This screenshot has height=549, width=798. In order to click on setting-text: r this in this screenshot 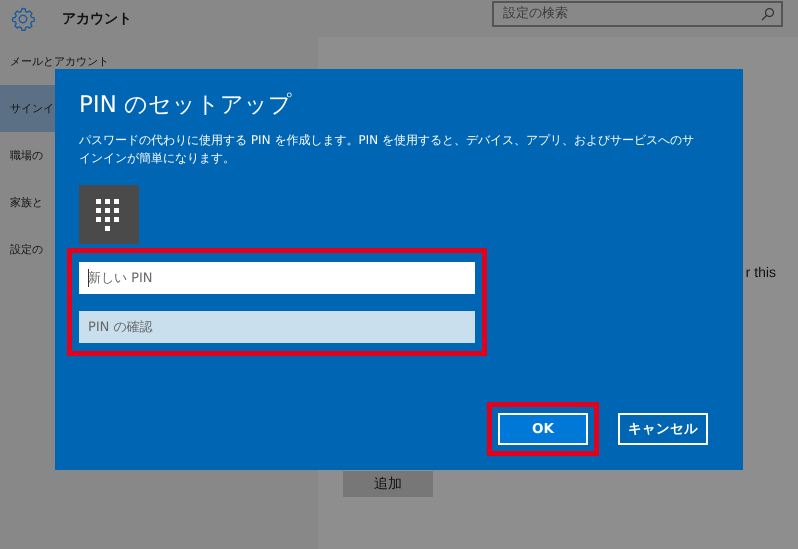, I will do `click(761, 272)`.